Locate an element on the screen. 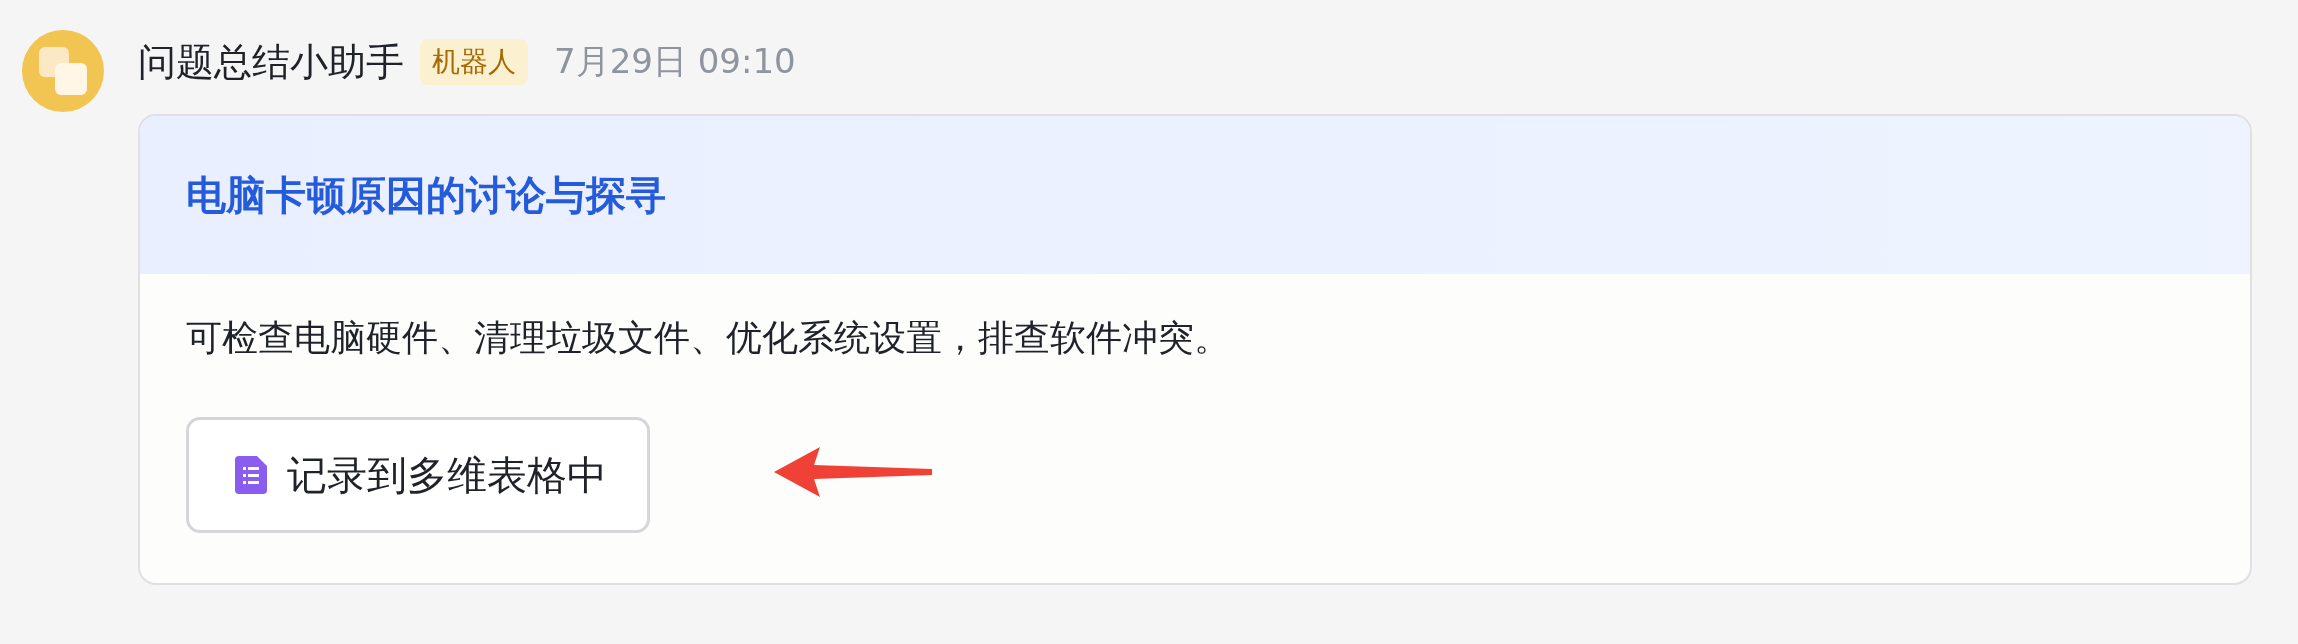 The image size is (2298, 644). squares-icon is located at coordinates (63, 71).